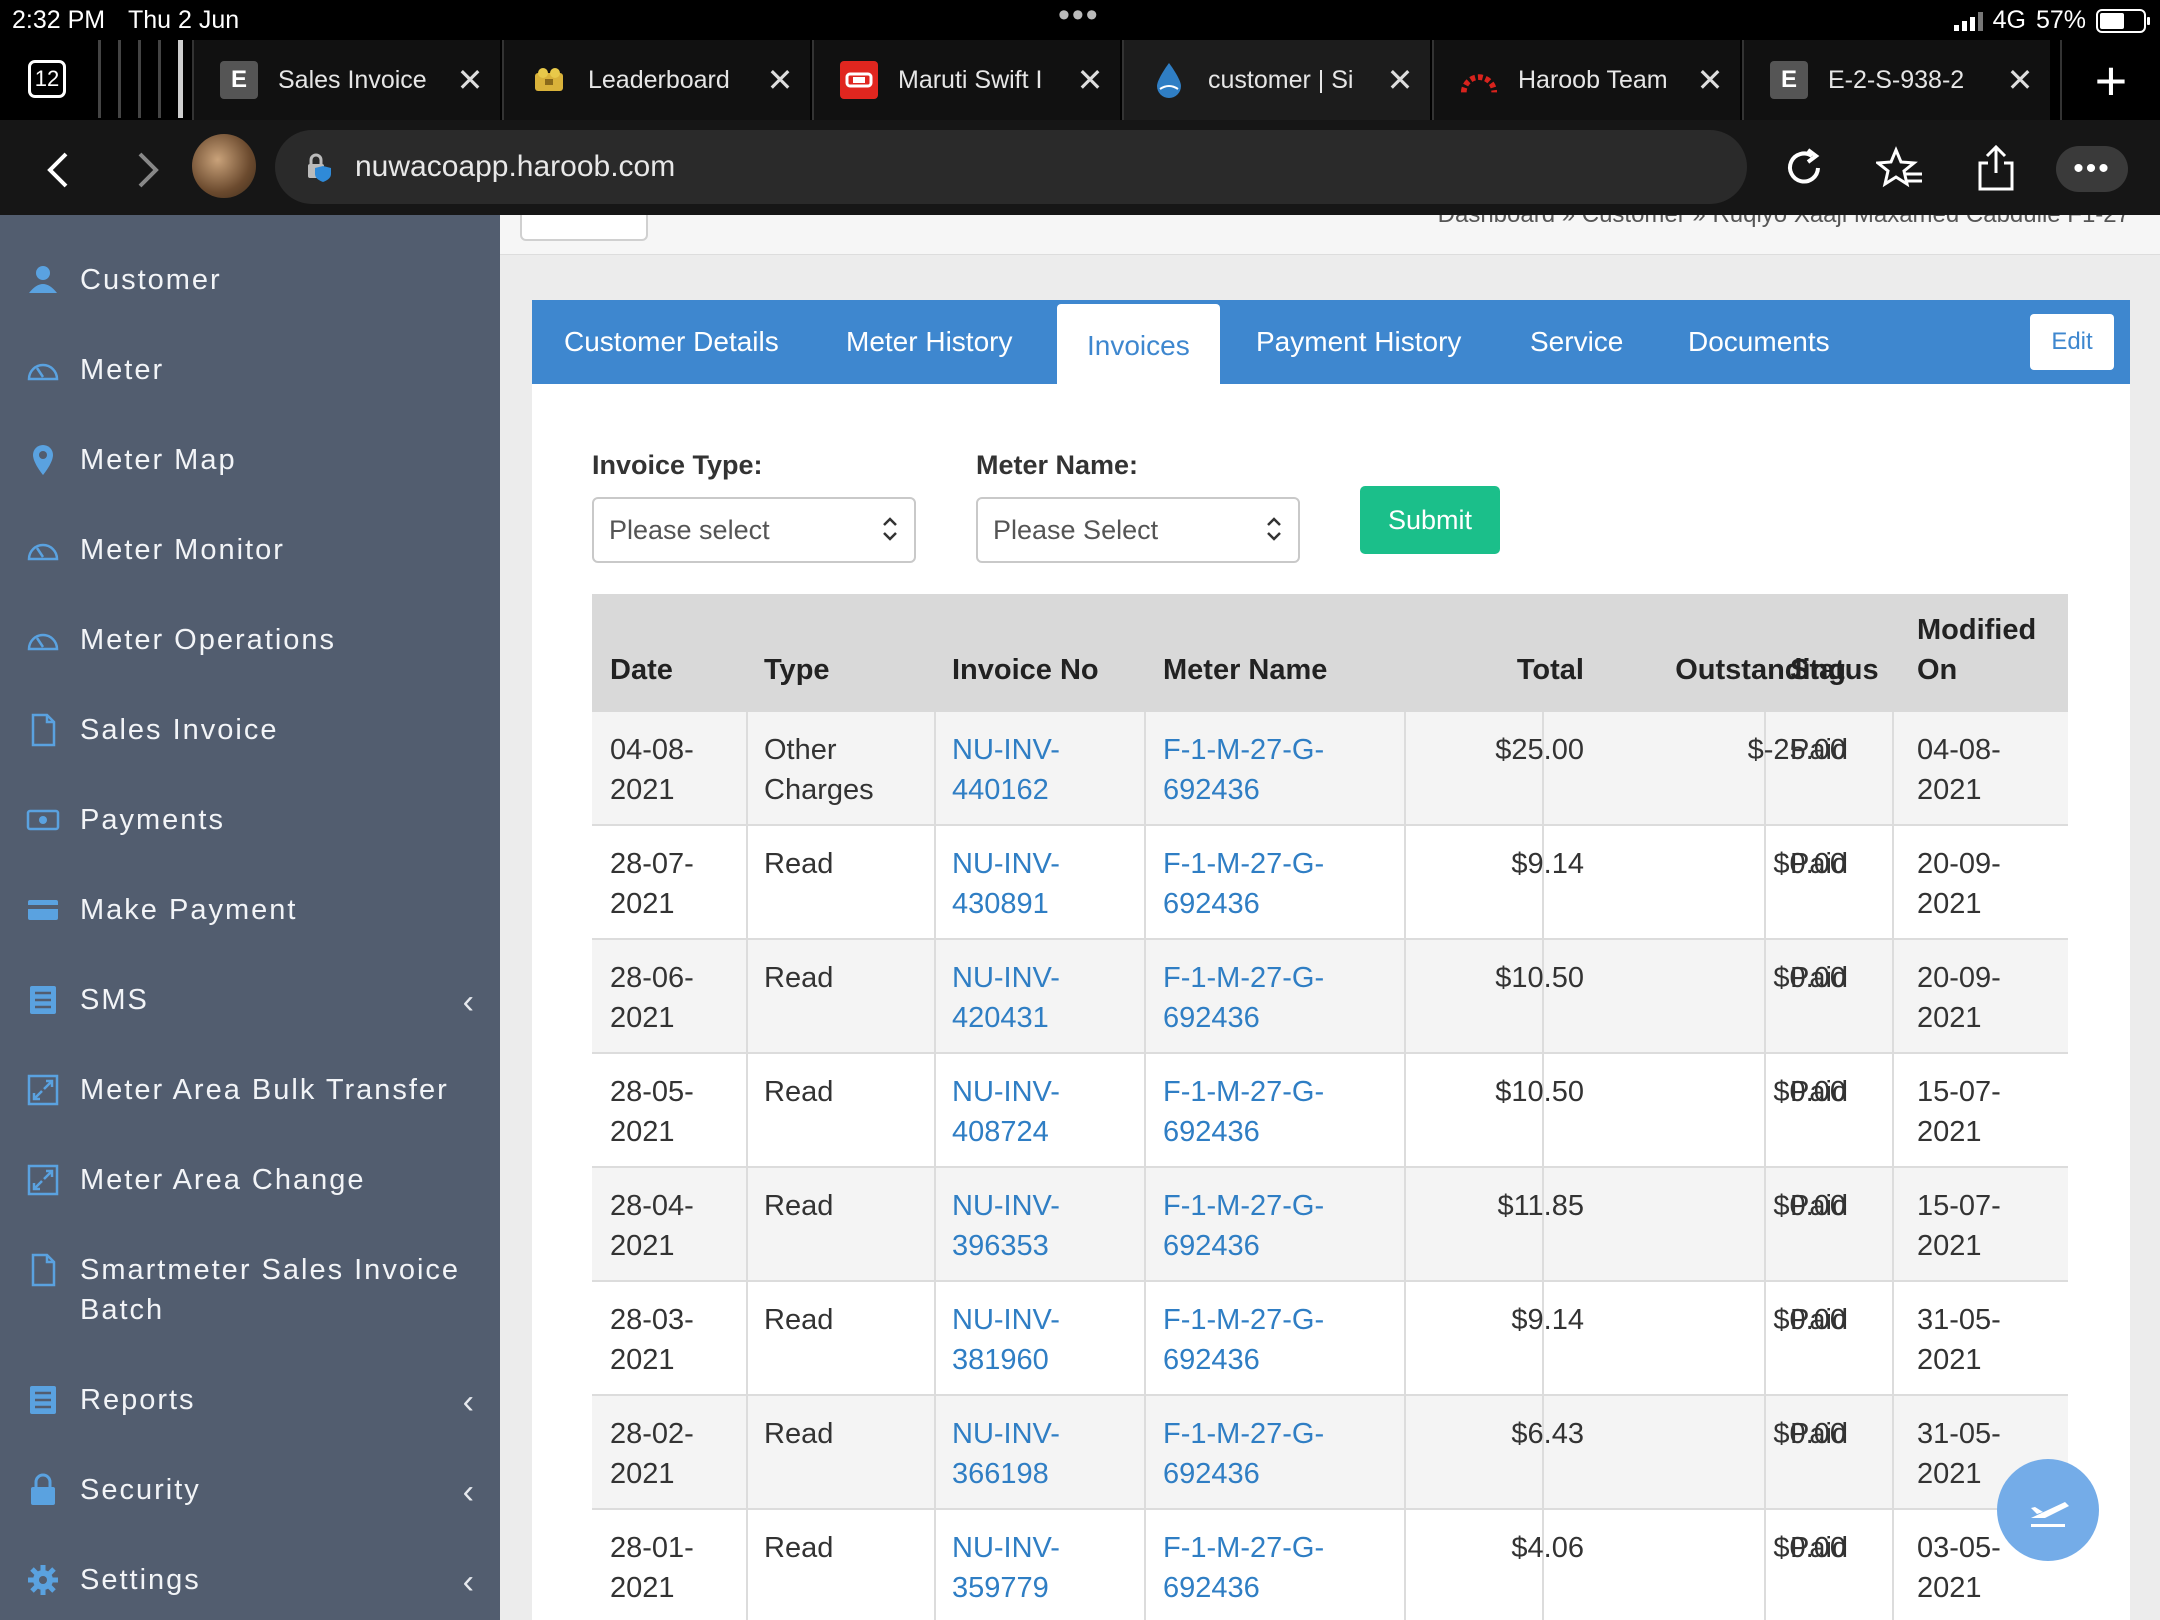  I want to click on invoice-type-value: Please select, so click(689, 530).